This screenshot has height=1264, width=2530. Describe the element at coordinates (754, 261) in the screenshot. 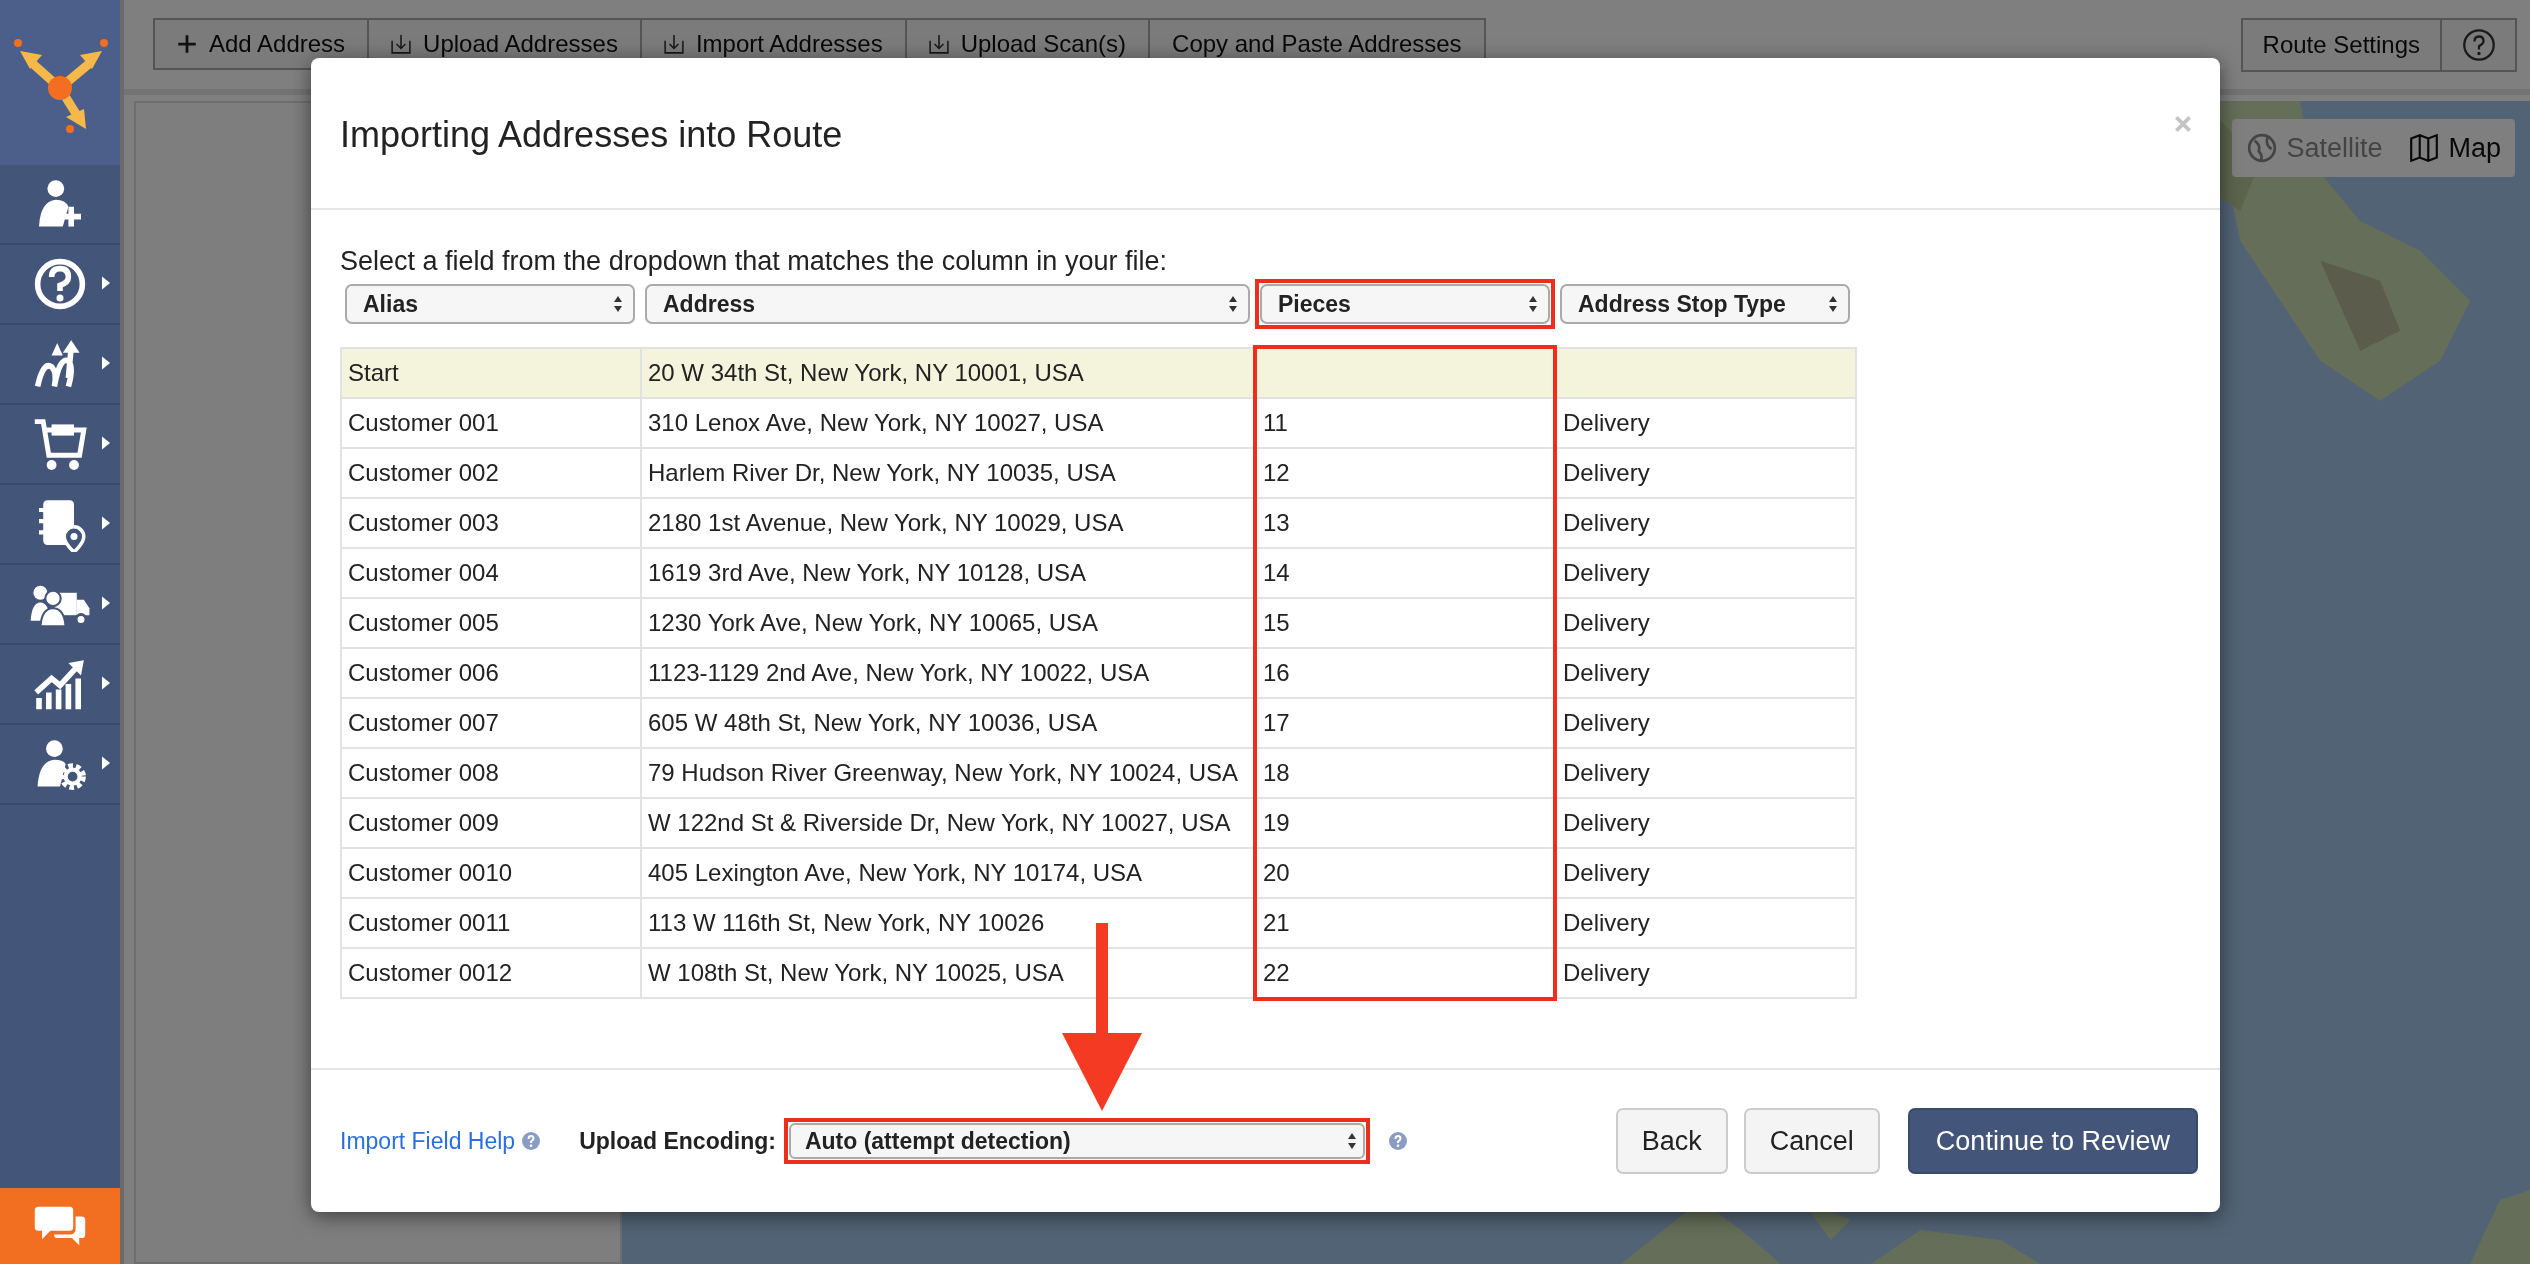

I see `instruction-text: Select a field from the dropdown that matches the column in your file:` at that location.